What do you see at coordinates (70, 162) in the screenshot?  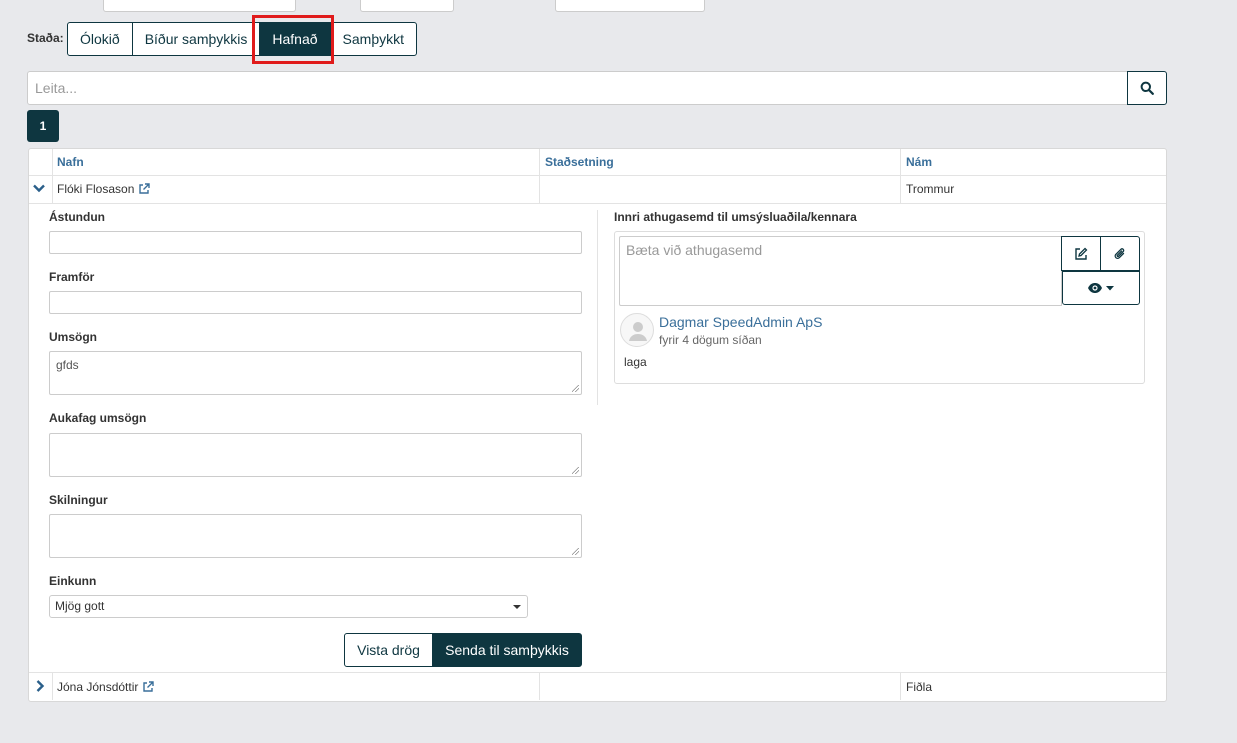 I see `header-name: Nafn` at bounding box center [70, 162].